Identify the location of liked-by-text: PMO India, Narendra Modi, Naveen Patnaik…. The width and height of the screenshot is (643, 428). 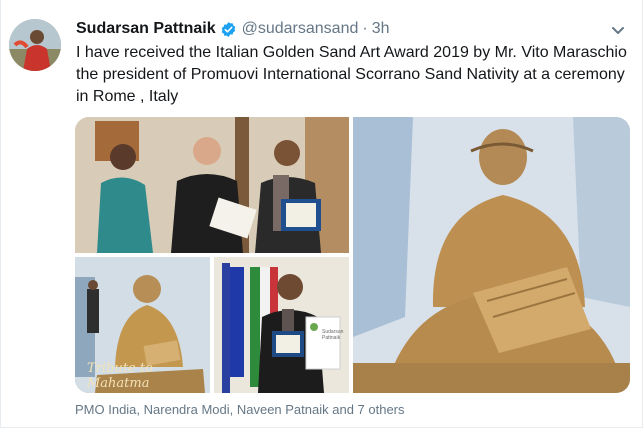
(240, 409).